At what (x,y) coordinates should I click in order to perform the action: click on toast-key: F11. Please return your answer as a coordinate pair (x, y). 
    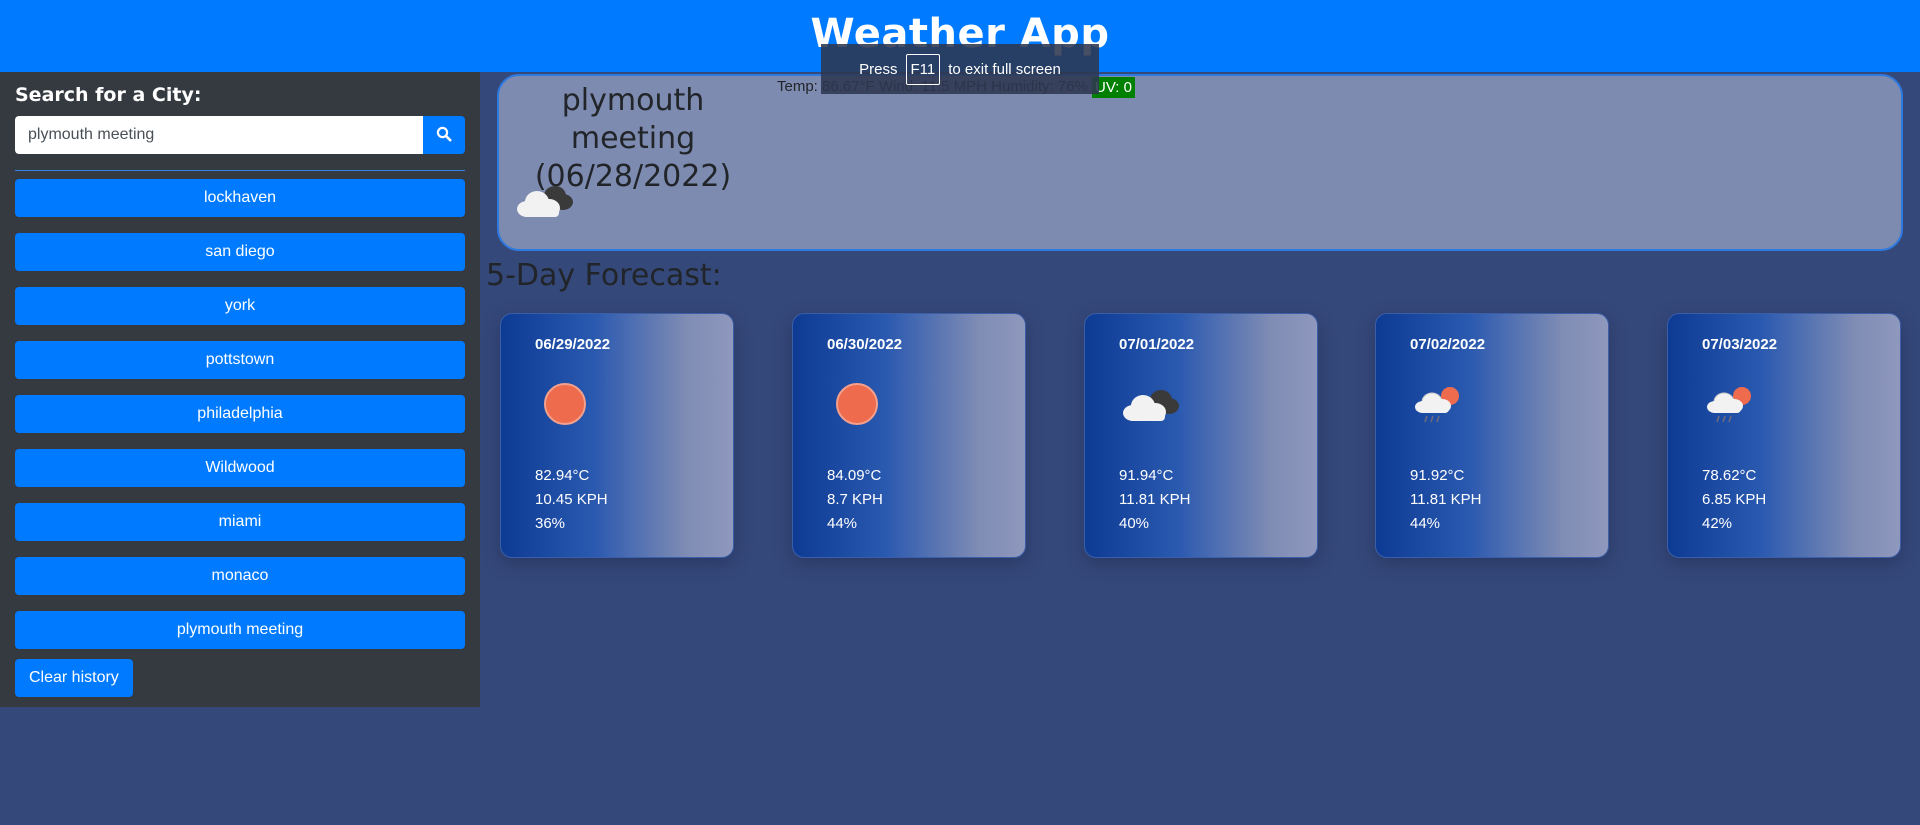
    Looking at the image, I should click on (923, 69).